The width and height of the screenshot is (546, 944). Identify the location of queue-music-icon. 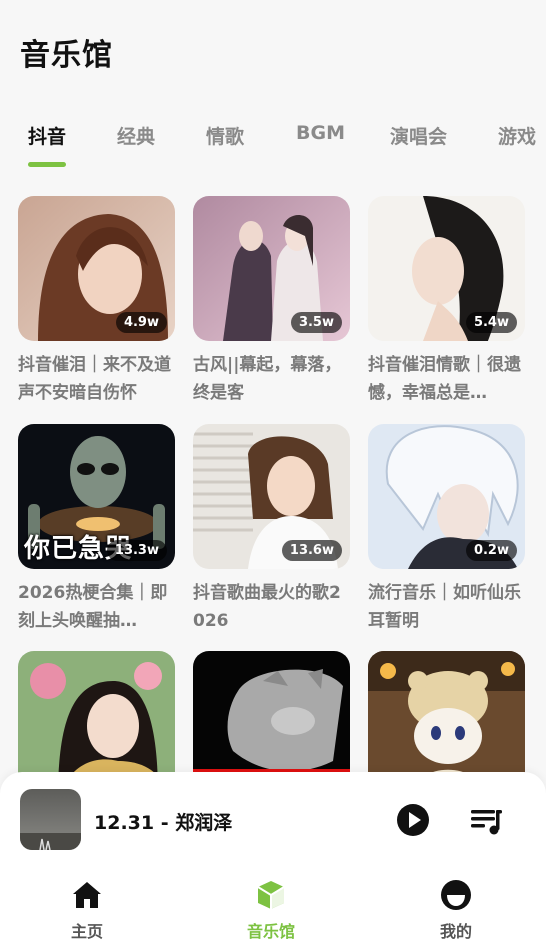
(486, 821).